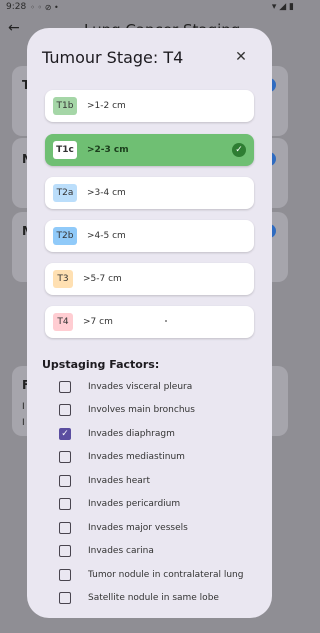 This screenshot has width=320, height=633. Describe the element at coordinates (149, 193) in the screenshot. I see `stage-option-t2a: T2a >3-4 cm` at that location.